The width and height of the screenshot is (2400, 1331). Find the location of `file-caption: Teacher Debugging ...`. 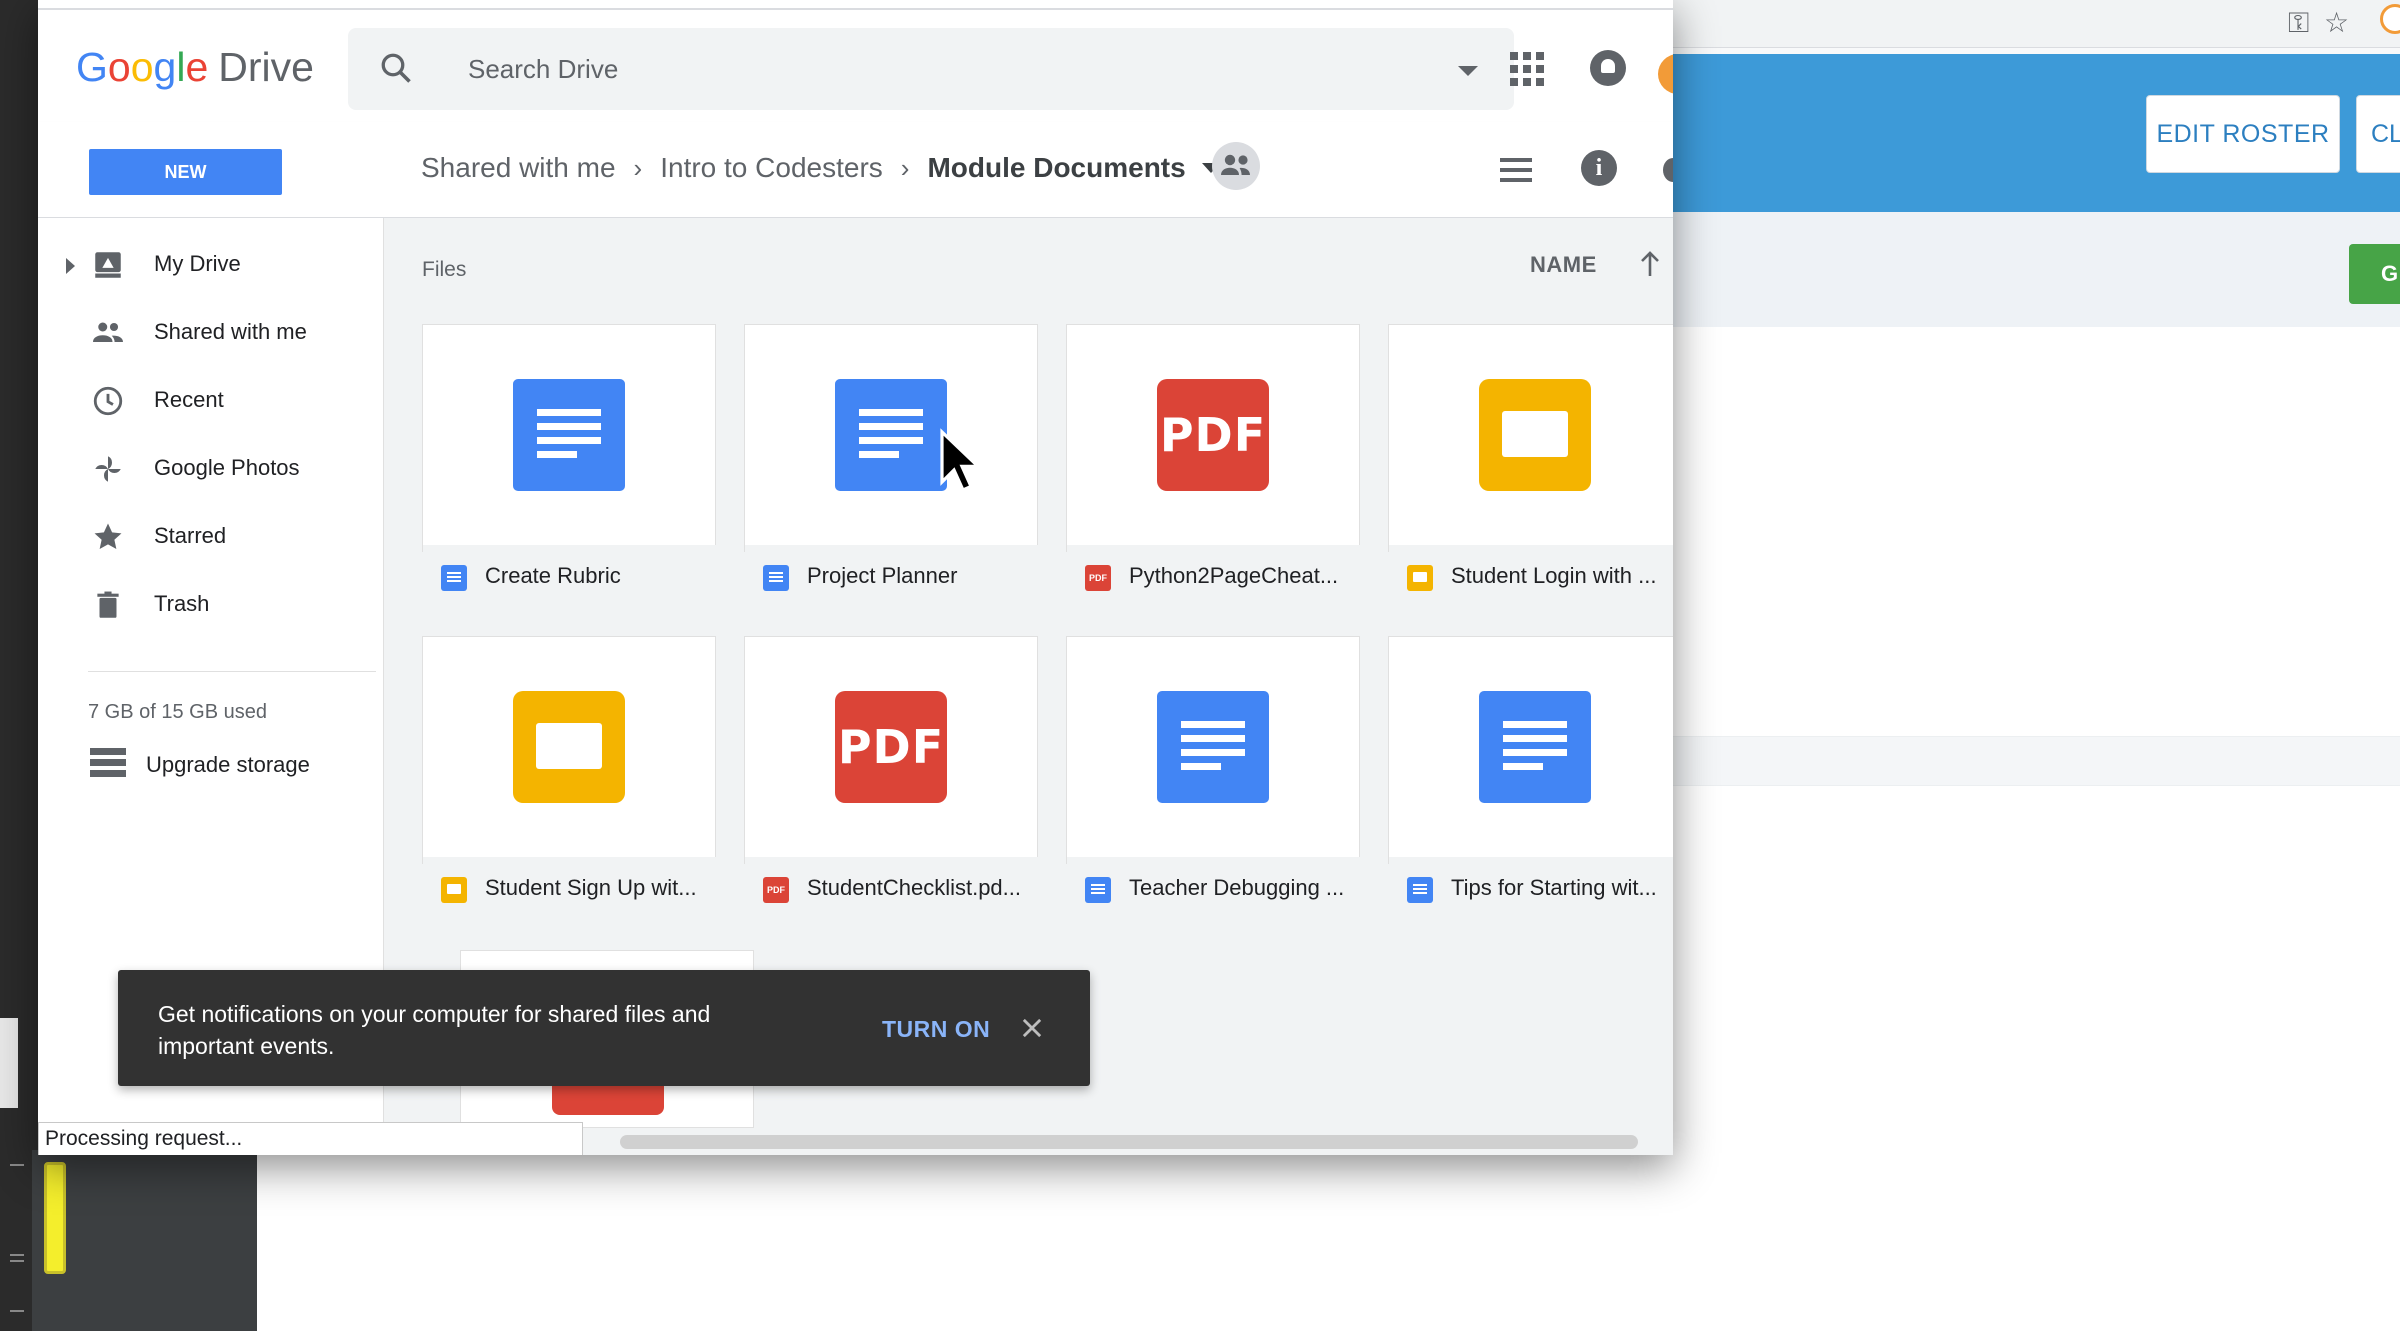

file-caption: Teacher Debugging ... is located at coordinates (1214, 894).